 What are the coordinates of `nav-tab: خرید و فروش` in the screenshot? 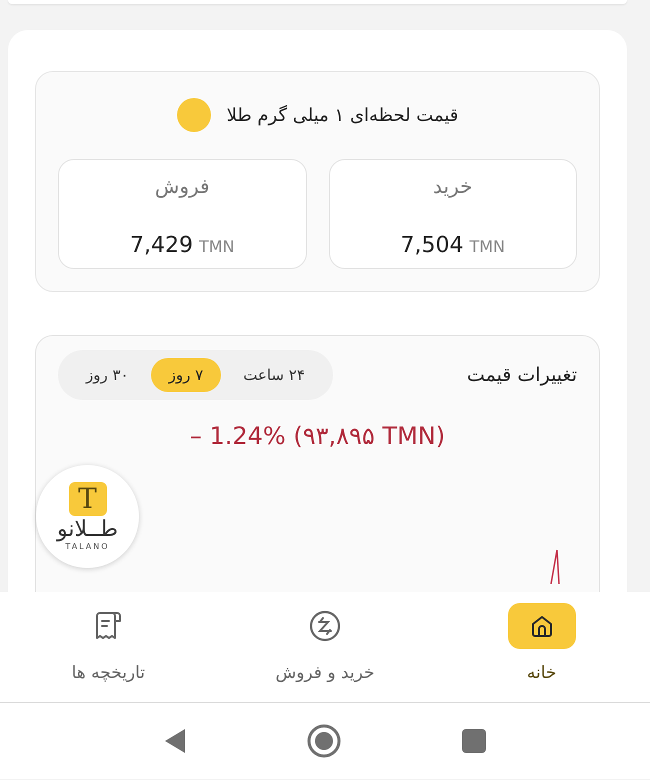 It's located at (325, 647).